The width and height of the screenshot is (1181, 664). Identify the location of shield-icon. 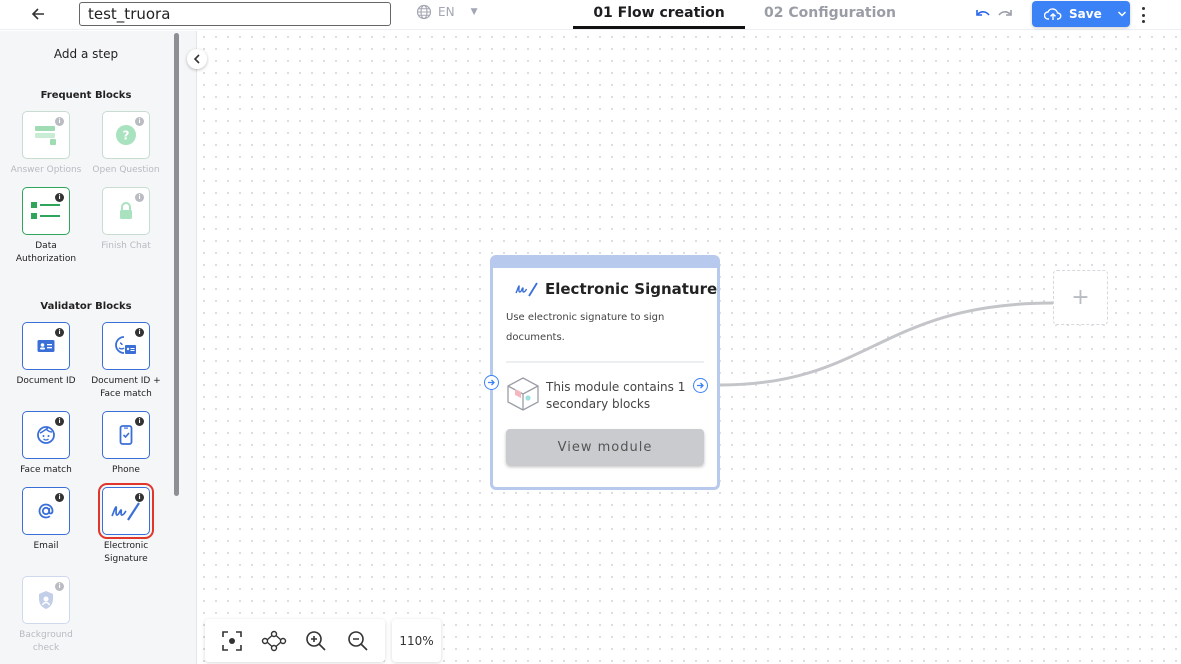
(46, 600).